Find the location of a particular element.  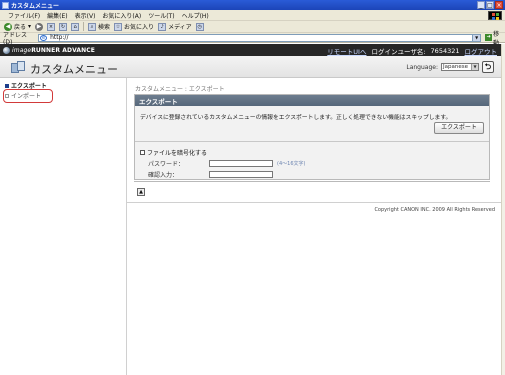

password-input is located at coordinates (241, 163).